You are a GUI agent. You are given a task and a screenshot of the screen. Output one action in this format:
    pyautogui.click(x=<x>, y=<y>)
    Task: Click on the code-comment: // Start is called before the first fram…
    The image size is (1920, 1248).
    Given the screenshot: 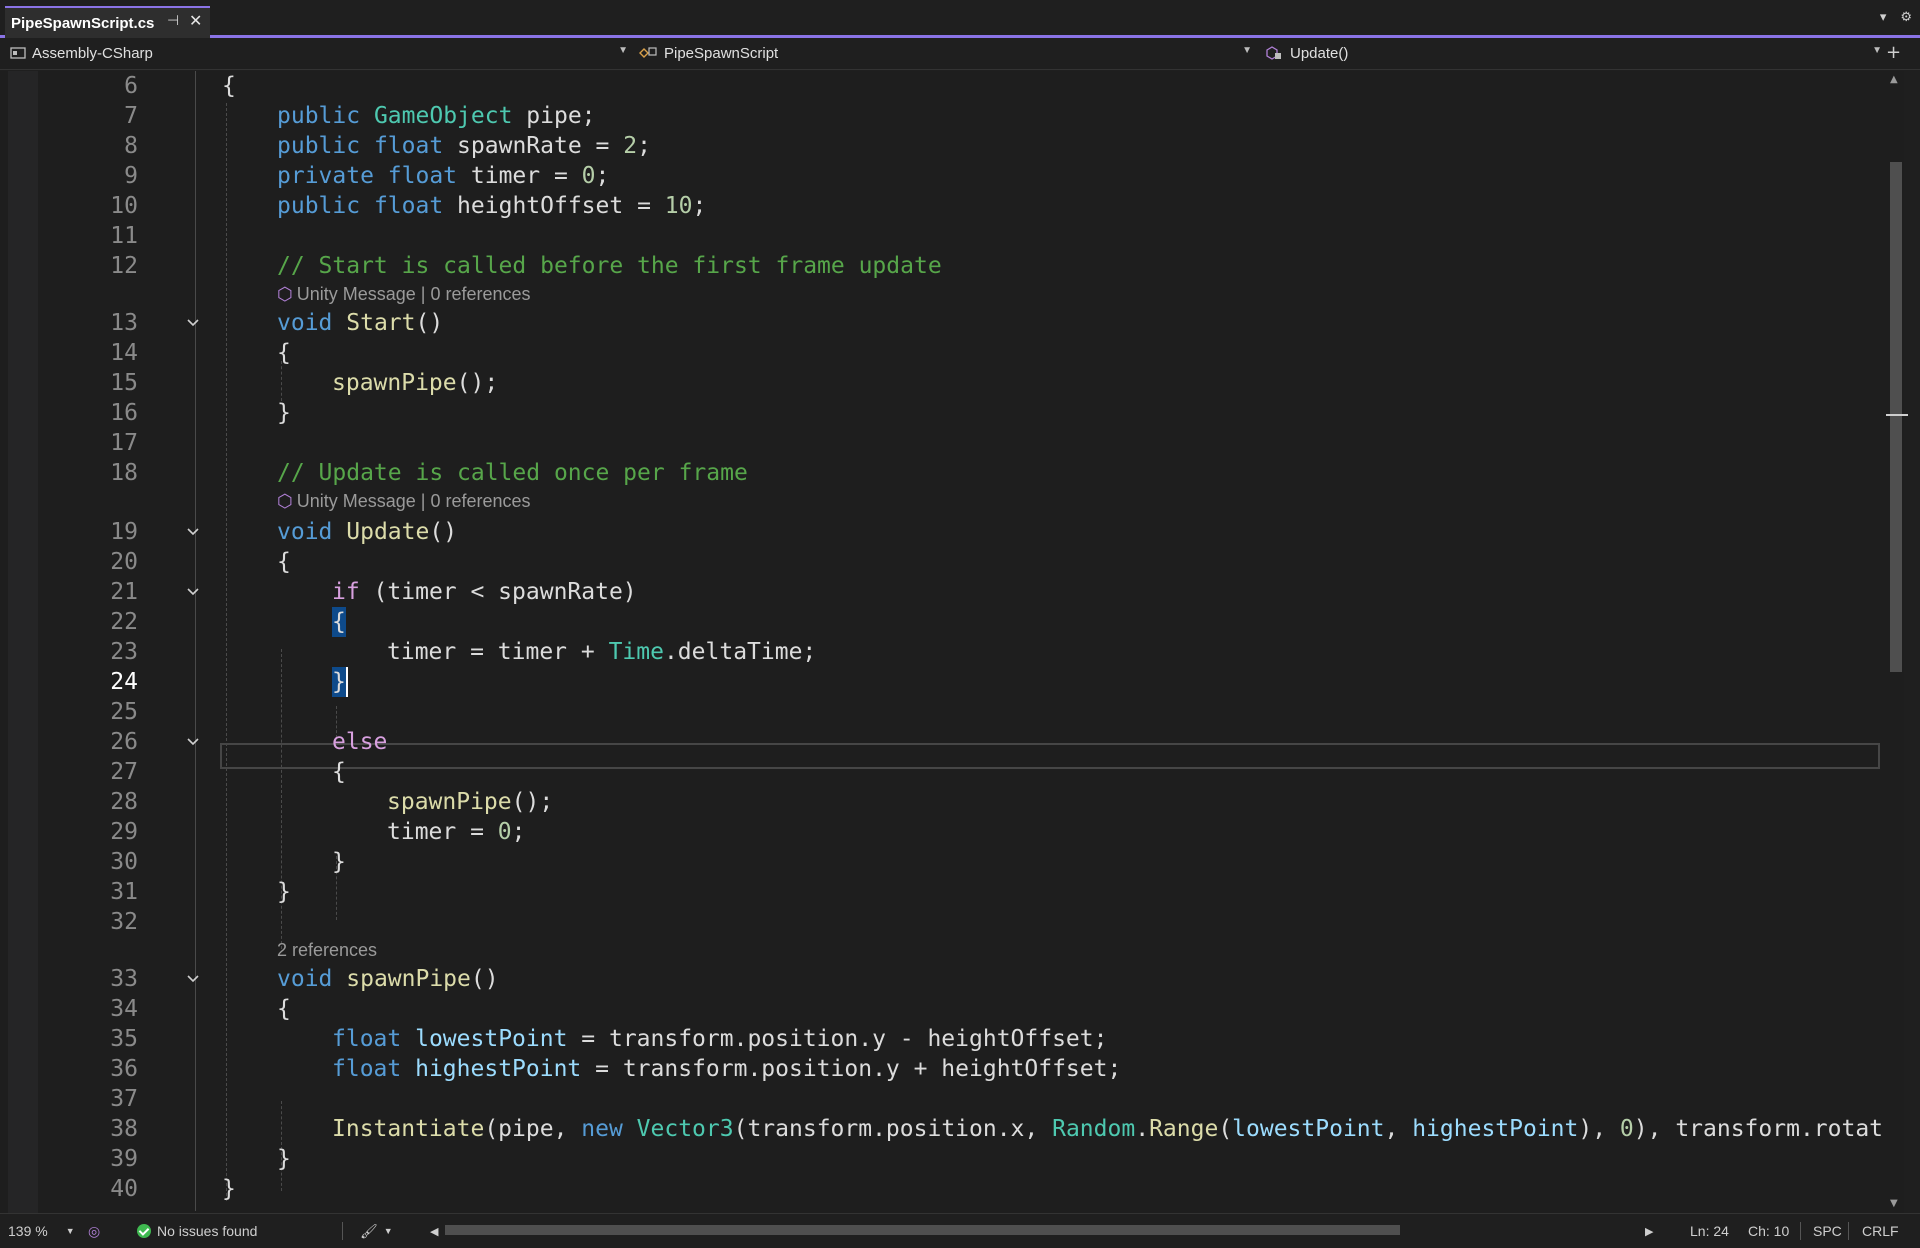 What is the action you would take?
    pyautogui.click(x=609, y=266)
    